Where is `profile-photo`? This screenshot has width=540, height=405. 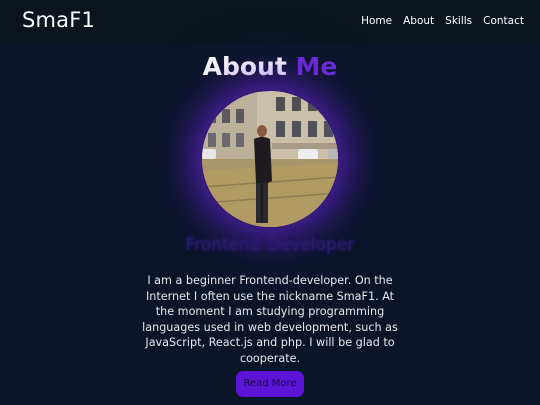 profile-photo is located at coordinates (270, 159).